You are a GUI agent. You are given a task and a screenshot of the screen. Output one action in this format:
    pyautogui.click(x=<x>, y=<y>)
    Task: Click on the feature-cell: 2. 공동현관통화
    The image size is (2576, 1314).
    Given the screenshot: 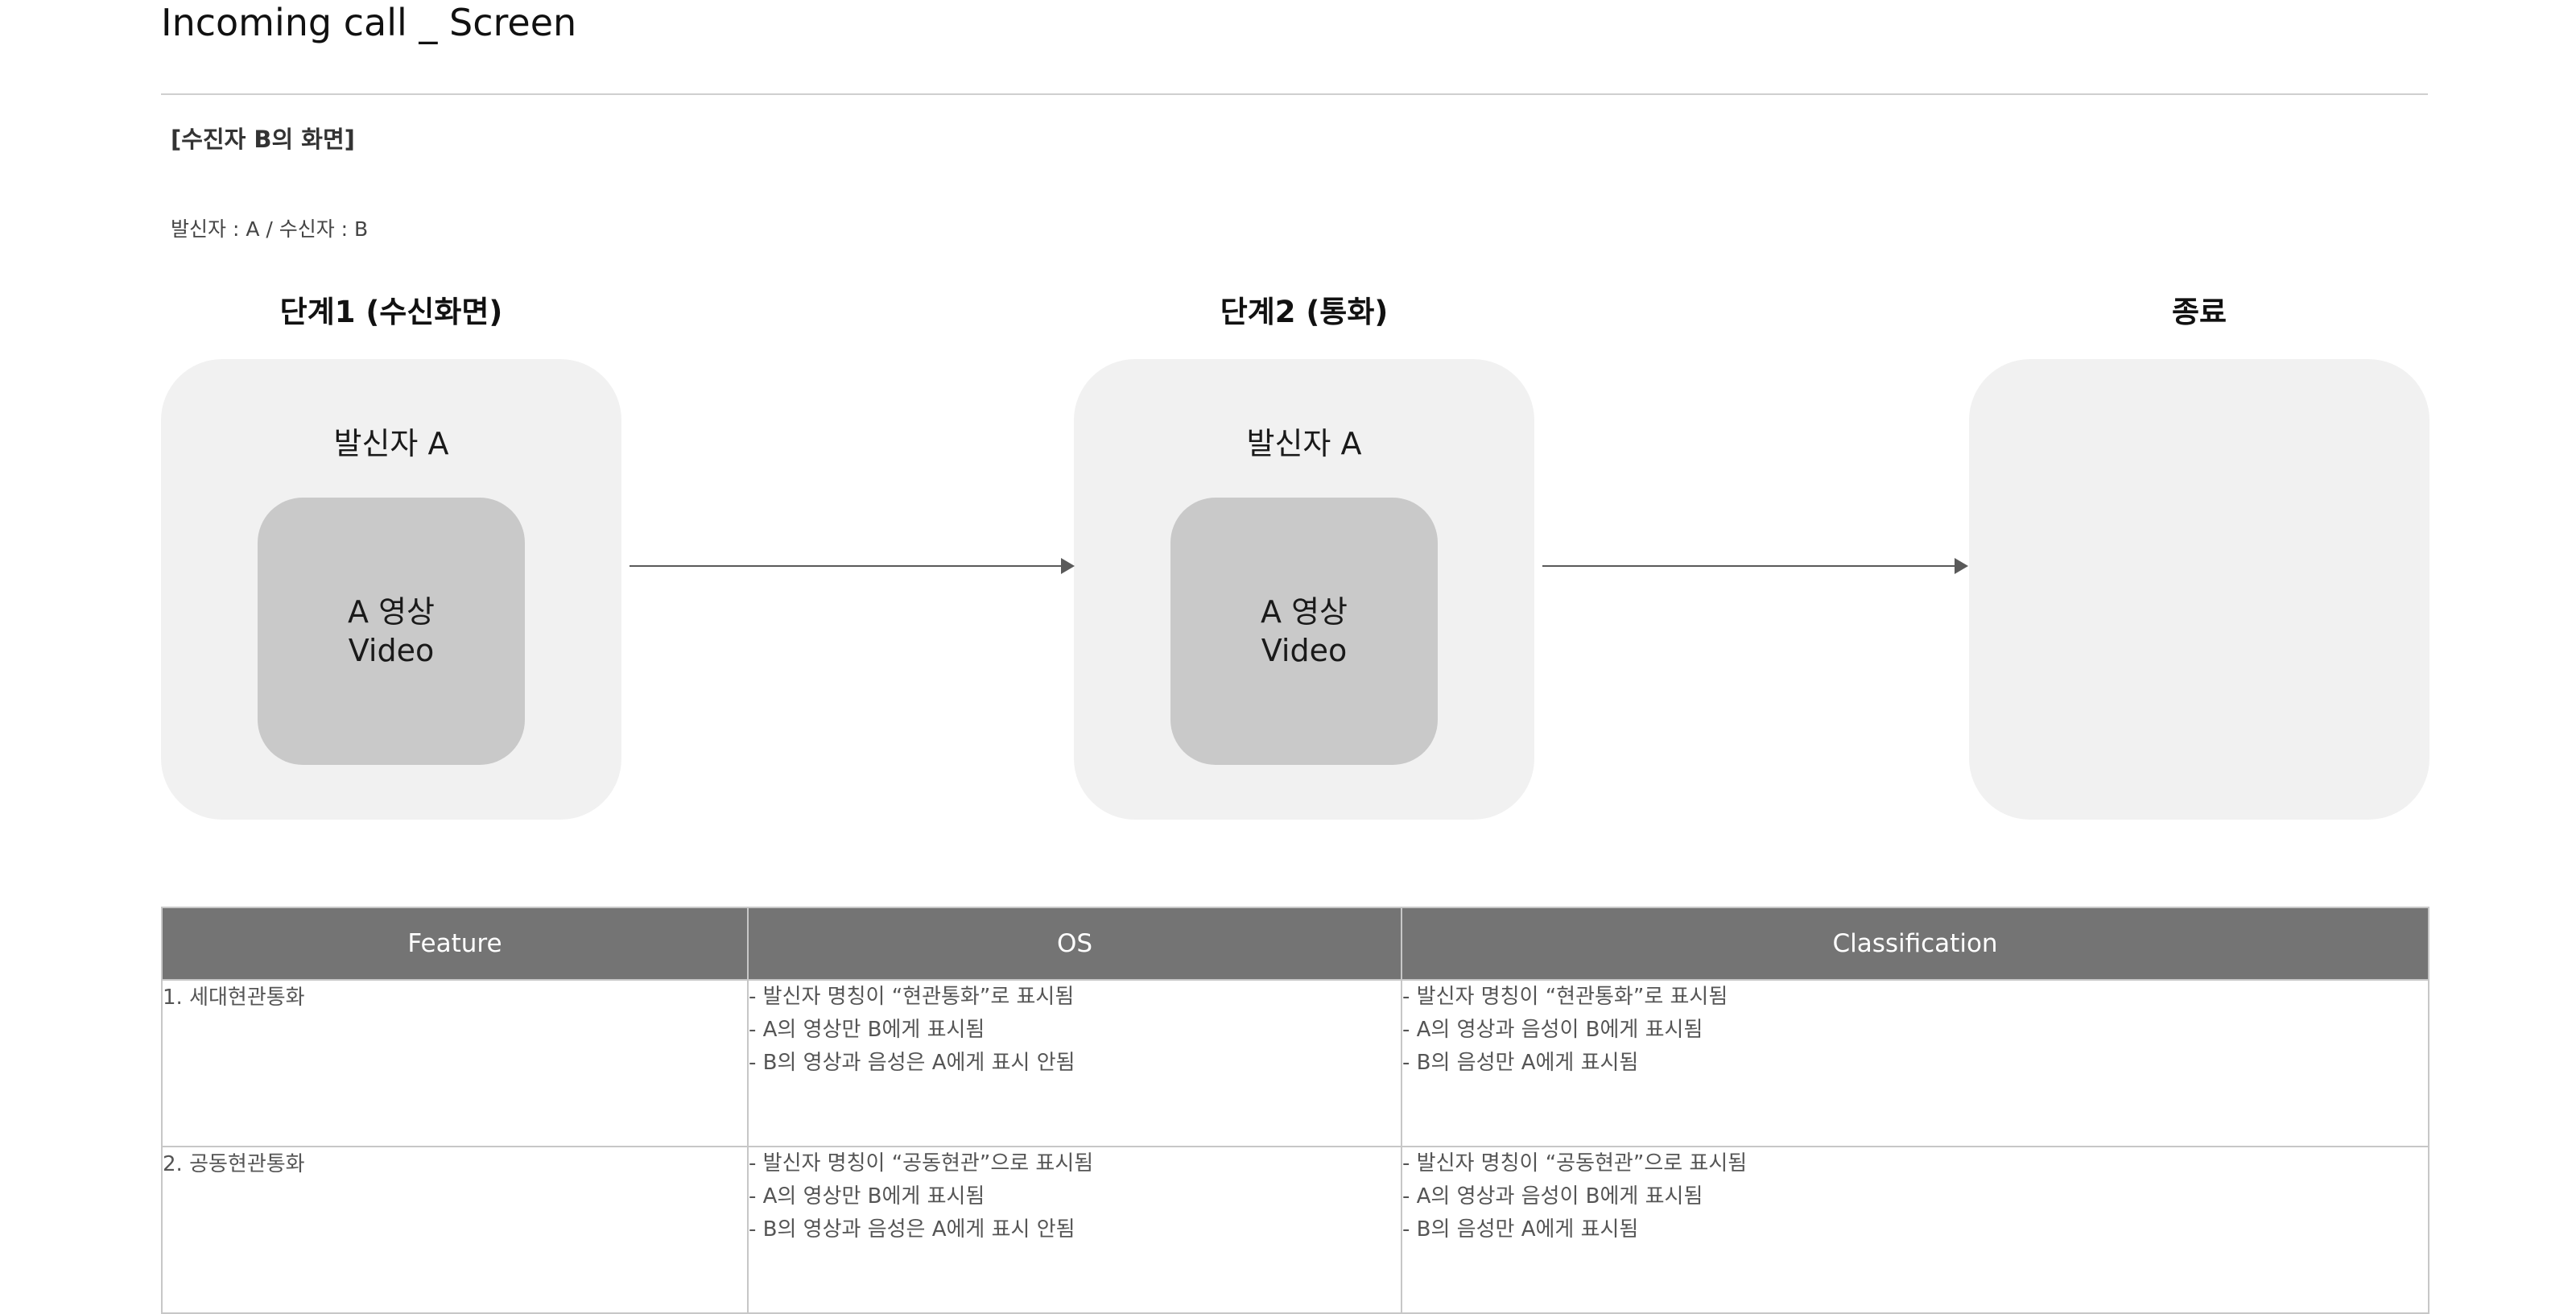 What is the action you would take?
    pyautogui.click(x=455, y=1230)
    